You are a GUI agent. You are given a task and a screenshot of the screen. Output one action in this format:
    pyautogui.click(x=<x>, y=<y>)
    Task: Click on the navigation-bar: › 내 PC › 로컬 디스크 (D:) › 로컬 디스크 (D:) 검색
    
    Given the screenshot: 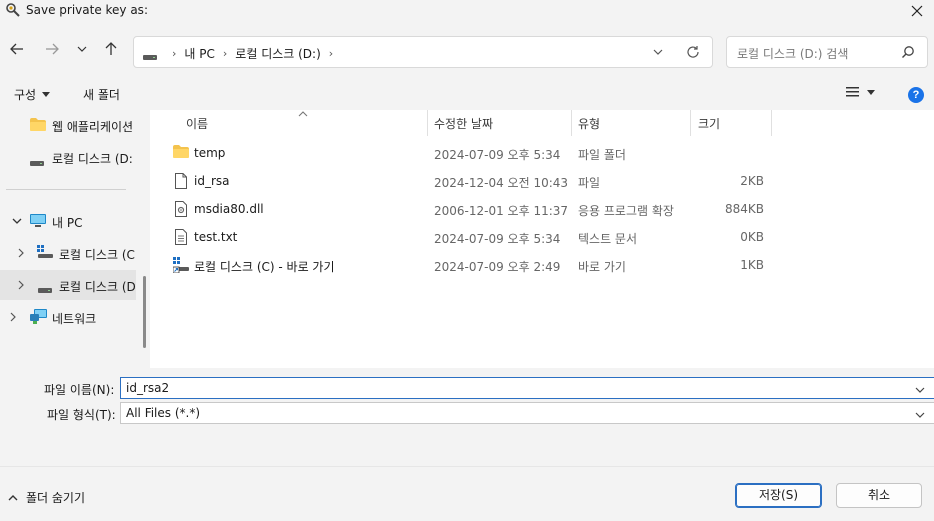 What is the action you would take?
    pyautogui.click(x=467, y=50)
    